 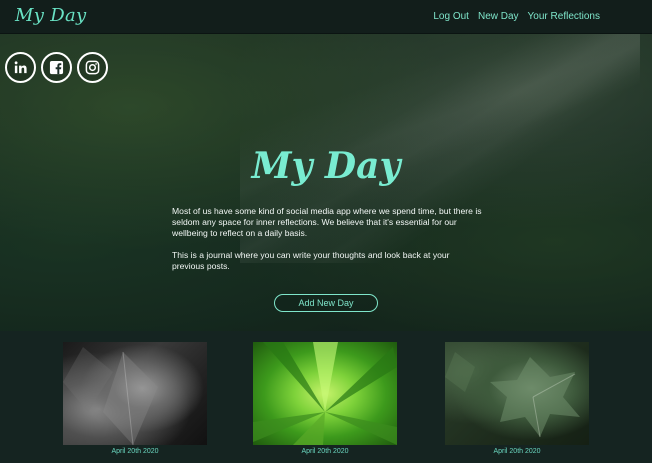 I want to click on facebook-icon, so click(x=56, y=67).